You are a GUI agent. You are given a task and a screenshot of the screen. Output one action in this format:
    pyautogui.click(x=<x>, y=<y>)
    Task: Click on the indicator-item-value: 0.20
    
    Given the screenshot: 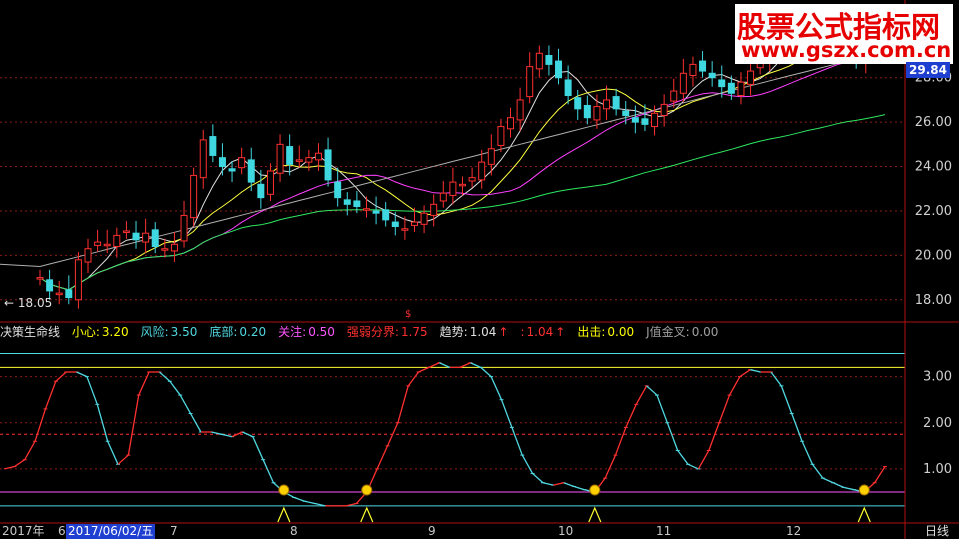 What is the action you would take?
    pyautogui.click(x=253, y=332)
    